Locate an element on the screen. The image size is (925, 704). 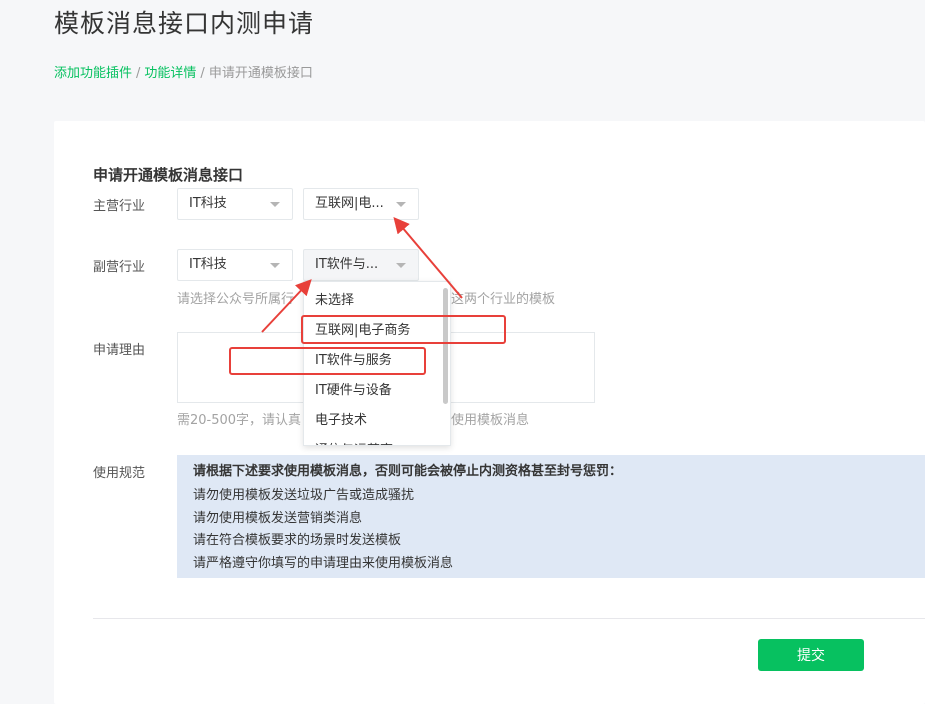
rule-item: 请勿使用模板发送营销类消息 is located at coordinates (278, 518).